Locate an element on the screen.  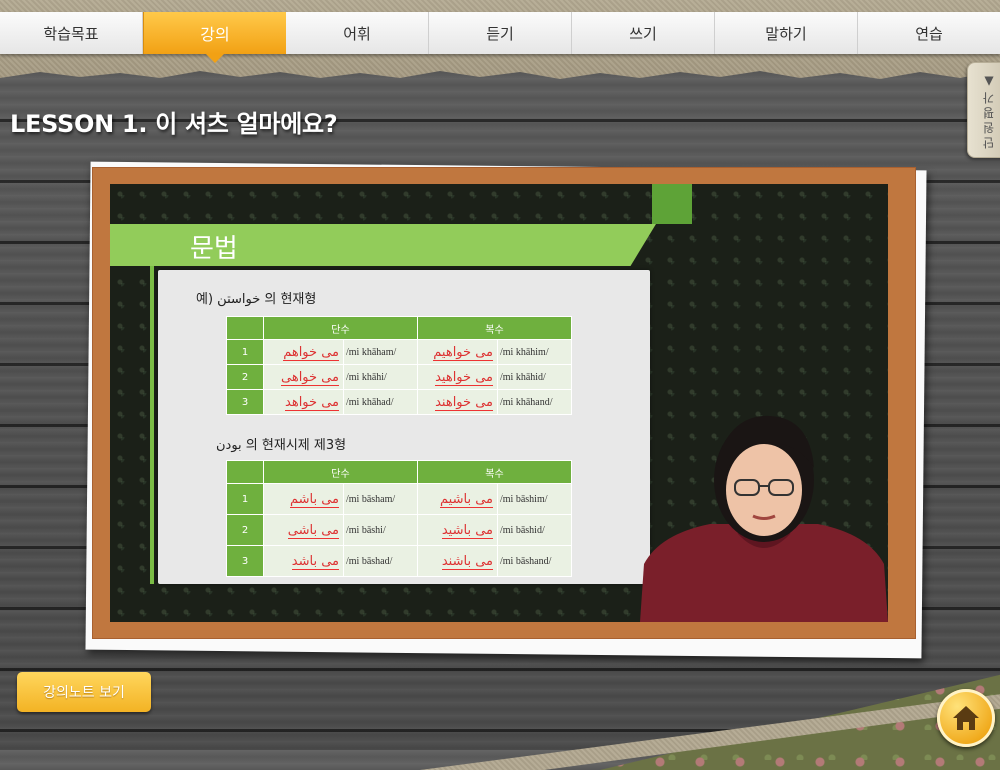
tab-vocabulary: 어휘 is located at coordinates (357, 33).